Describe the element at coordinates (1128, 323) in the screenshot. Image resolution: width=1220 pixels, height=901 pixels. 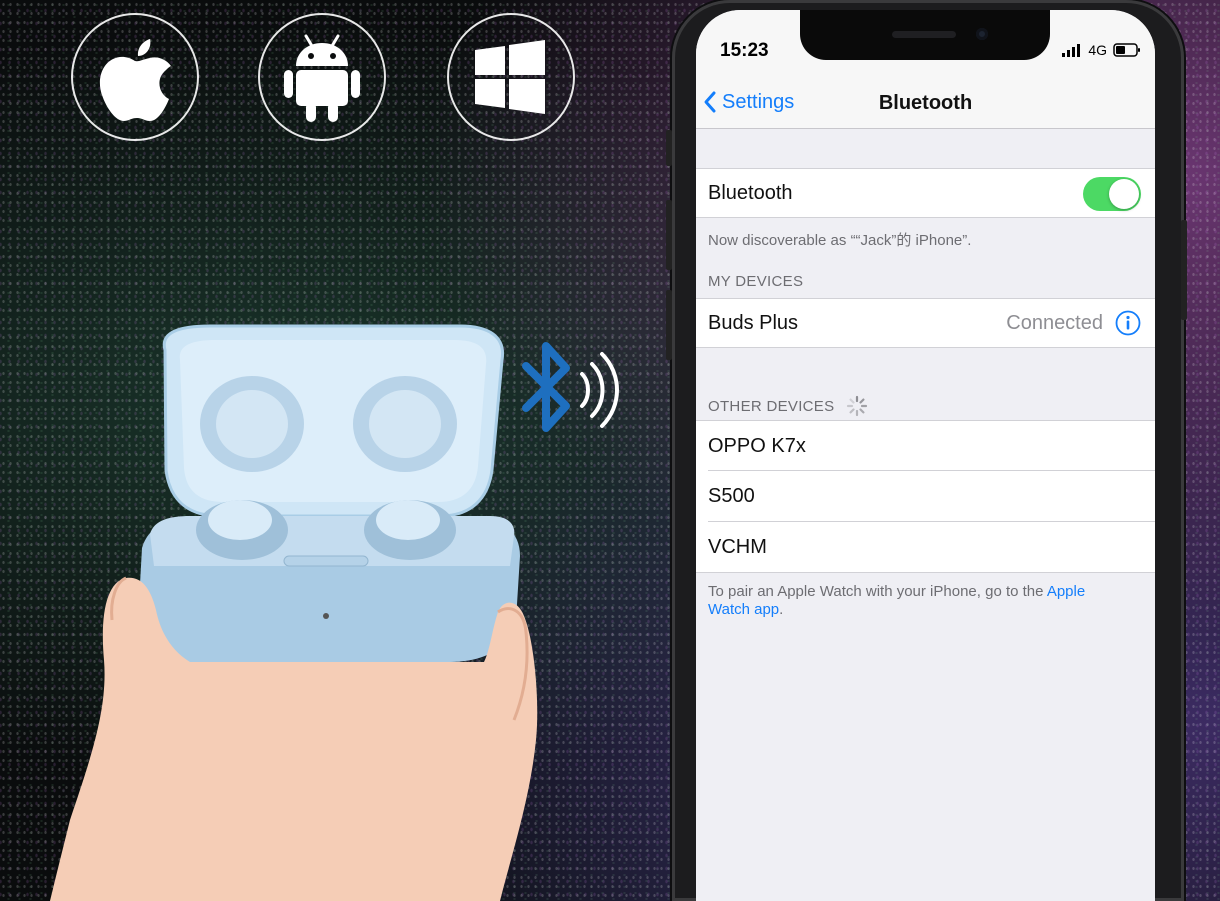
I see `info-icon` at that location.